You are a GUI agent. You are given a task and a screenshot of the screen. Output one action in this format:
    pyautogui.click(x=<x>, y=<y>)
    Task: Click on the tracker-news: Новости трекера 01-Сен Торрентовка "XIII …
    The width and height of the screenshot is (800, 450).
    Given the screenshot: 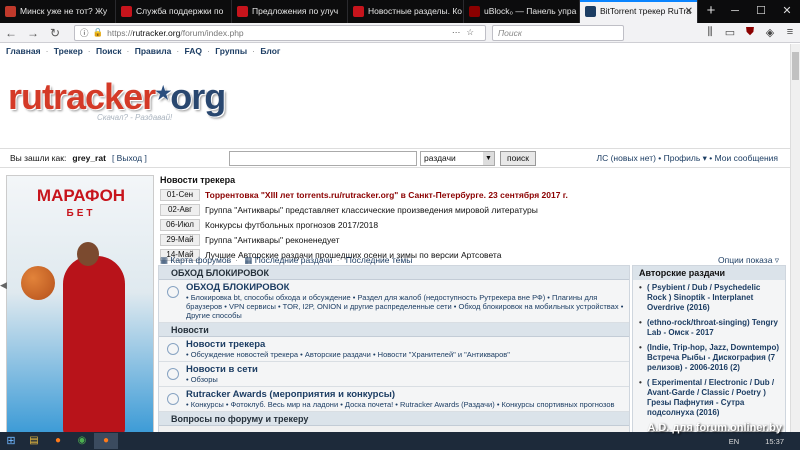 What is the action you would take?
    pyautogui.click(x=395, y=219)
    